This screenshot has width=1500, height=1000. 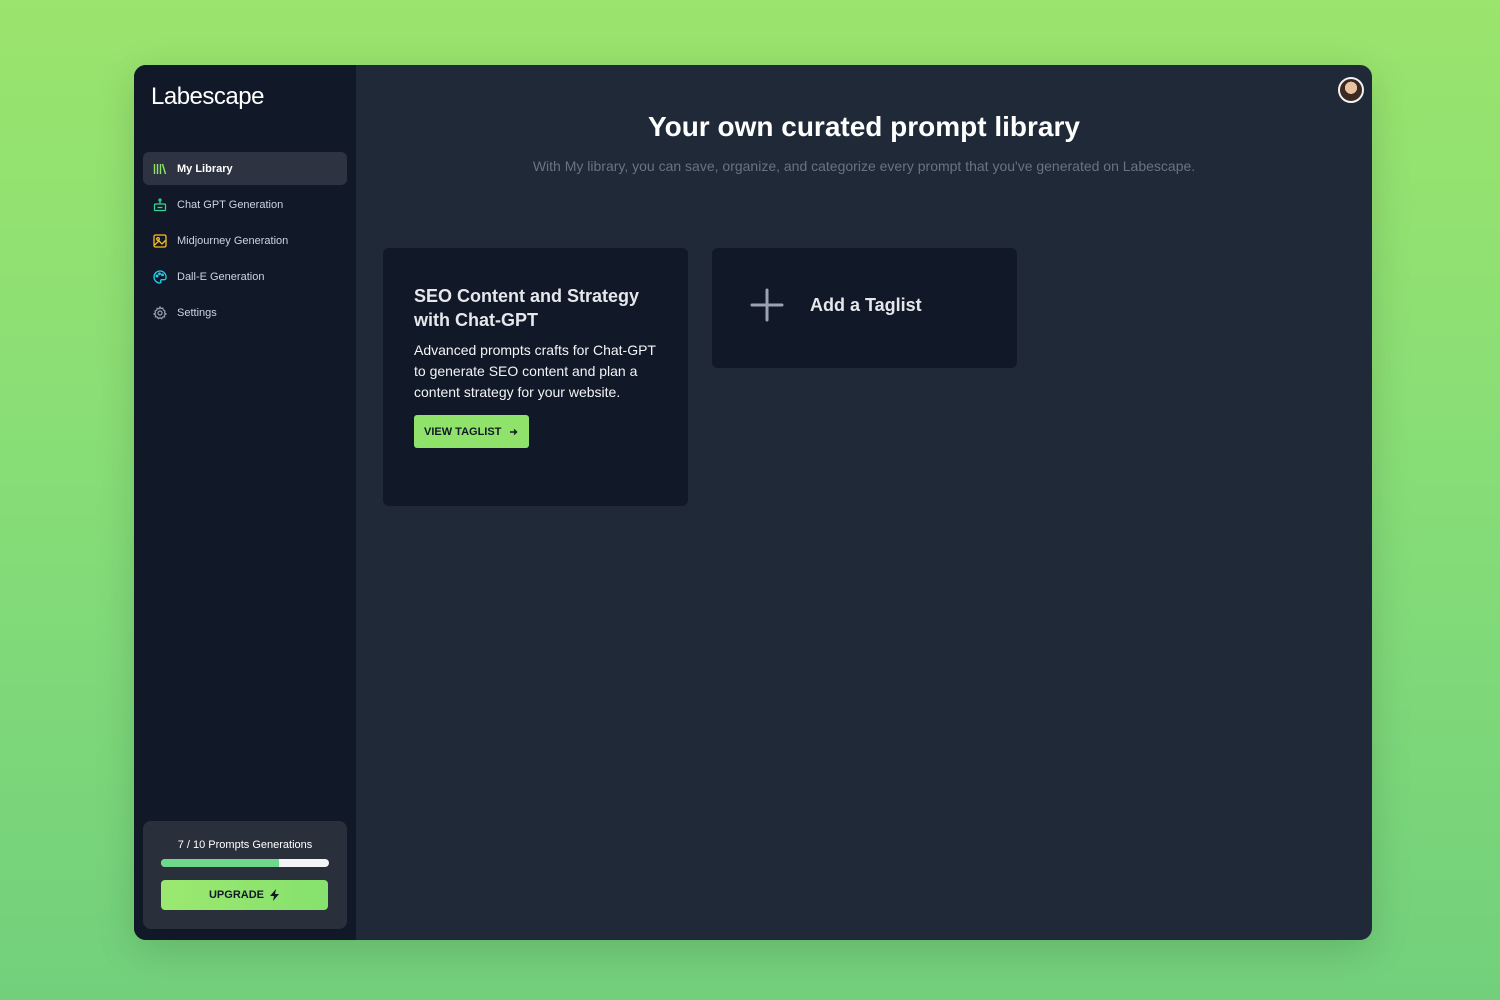 I want to click on sidebar-item-label: Dall-E Generation, so click(x=221, y=276).